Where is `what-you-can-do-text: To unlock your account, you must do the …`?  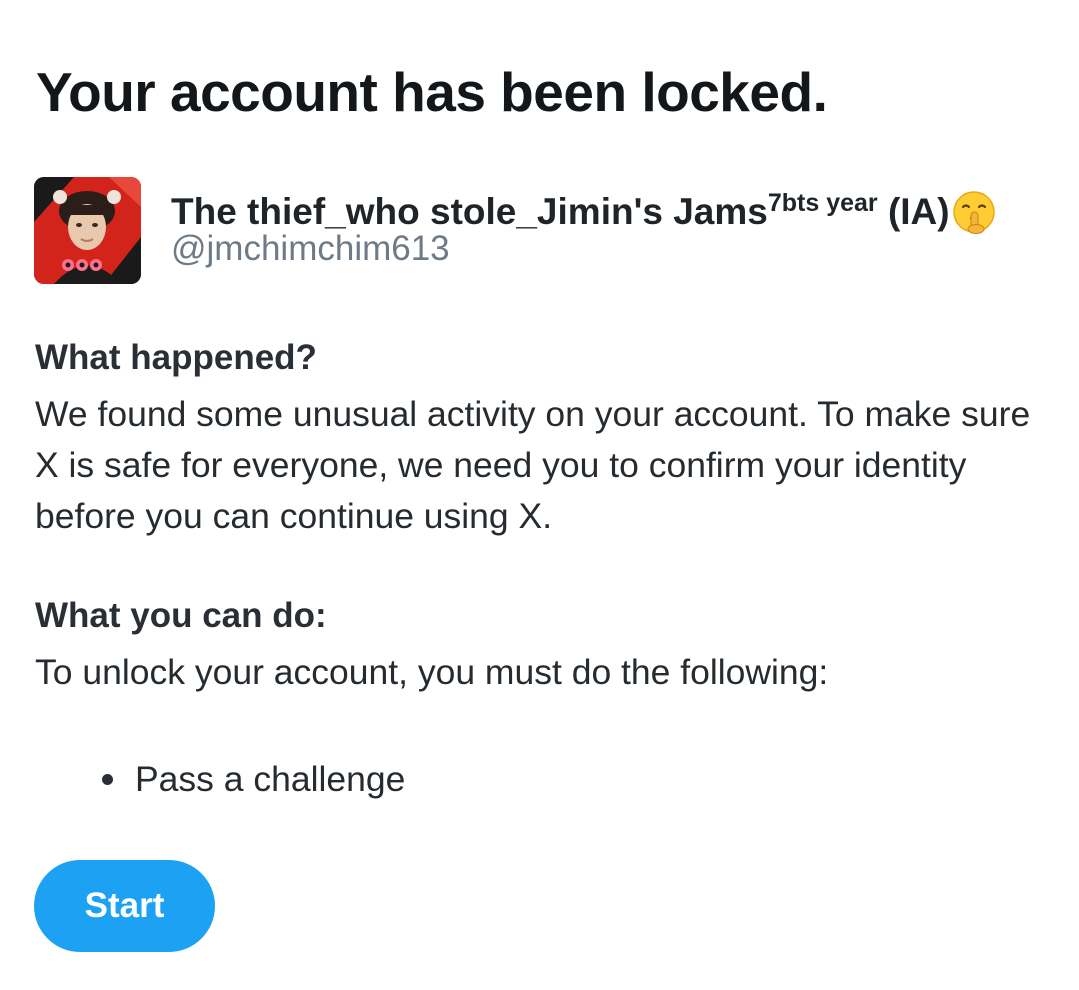 what-you-can-do-text: To unlock your account, you must do the … is located at coordinates (432, 672).